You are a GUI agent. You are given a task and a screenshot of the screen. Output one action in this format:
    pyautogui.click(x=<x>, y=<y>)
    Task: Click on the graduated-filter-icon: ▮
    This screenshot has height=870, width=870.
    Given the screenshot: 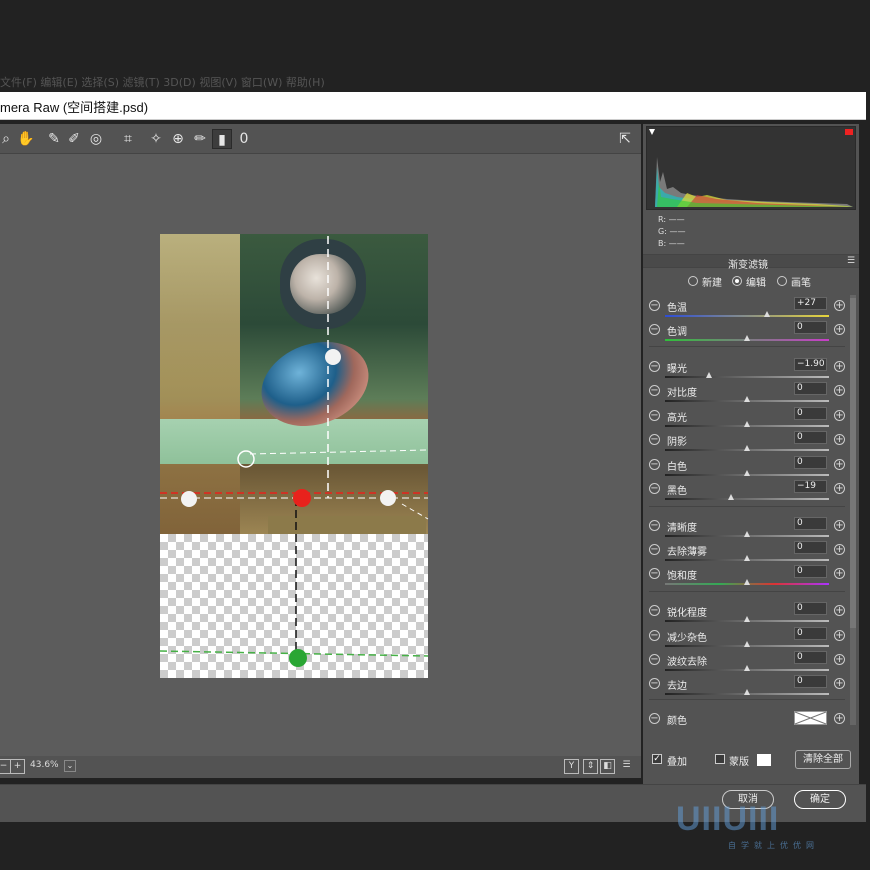 What is the action you would take?
    pyautogui.click(x=222, y=139)
    